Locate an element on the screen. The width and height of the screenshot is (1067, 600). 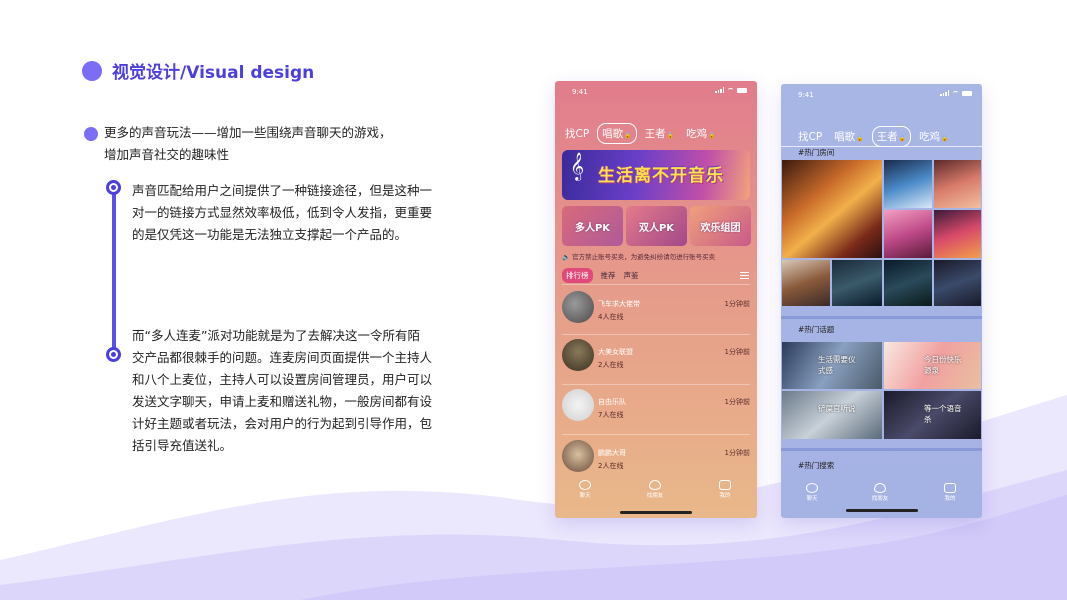
topic-card: 生活需要仪式感 is located at coordinates (832, 365).